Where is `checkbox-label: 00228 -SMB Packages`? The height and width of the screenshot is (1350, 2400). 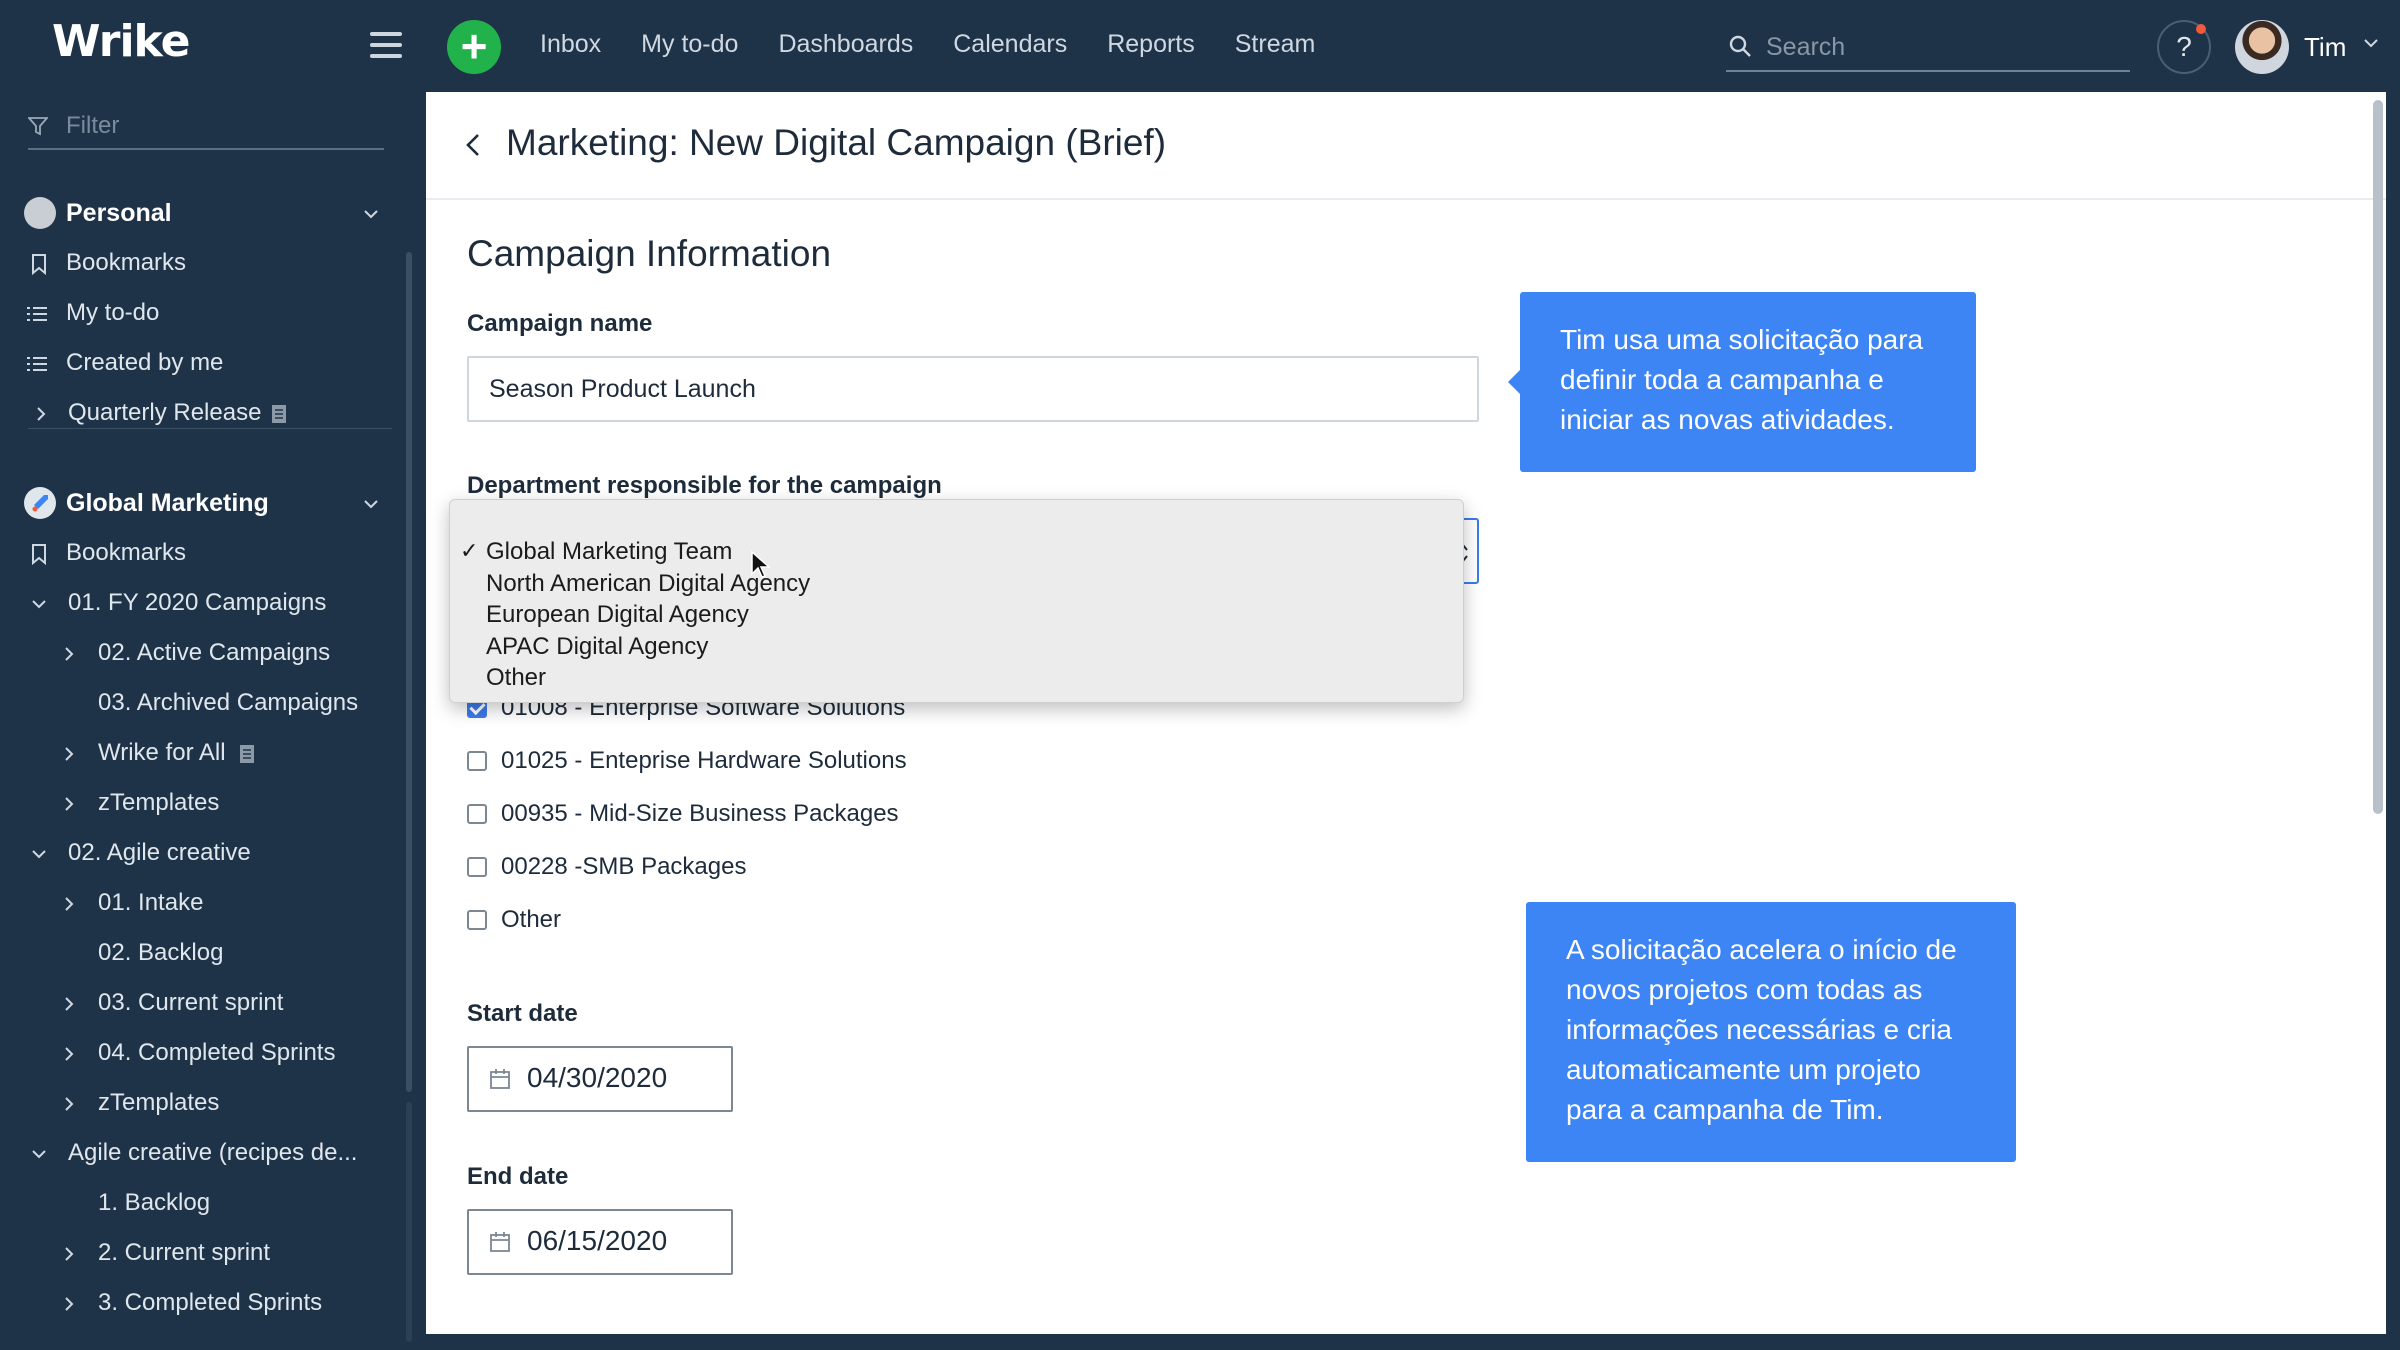
checkbox-label: 00228 -SMB Packages is located at coordinates (624, 866).